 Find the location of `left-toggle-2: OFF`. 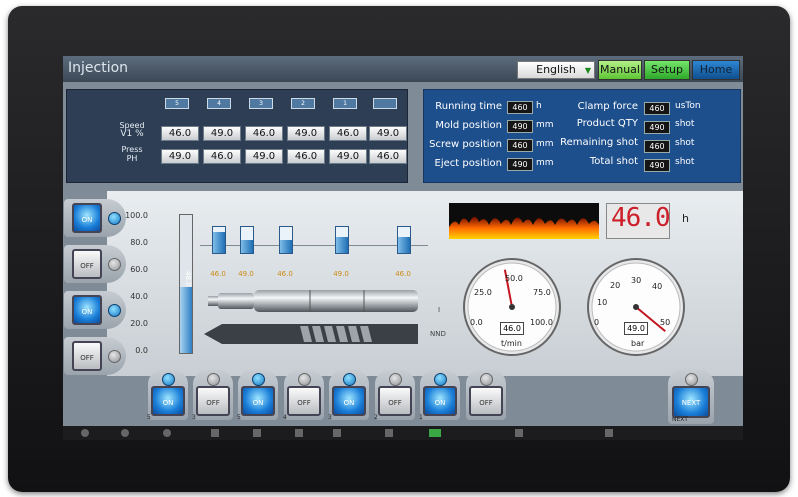

left-toggle-2: OFF is located at coordinates (87, 264).